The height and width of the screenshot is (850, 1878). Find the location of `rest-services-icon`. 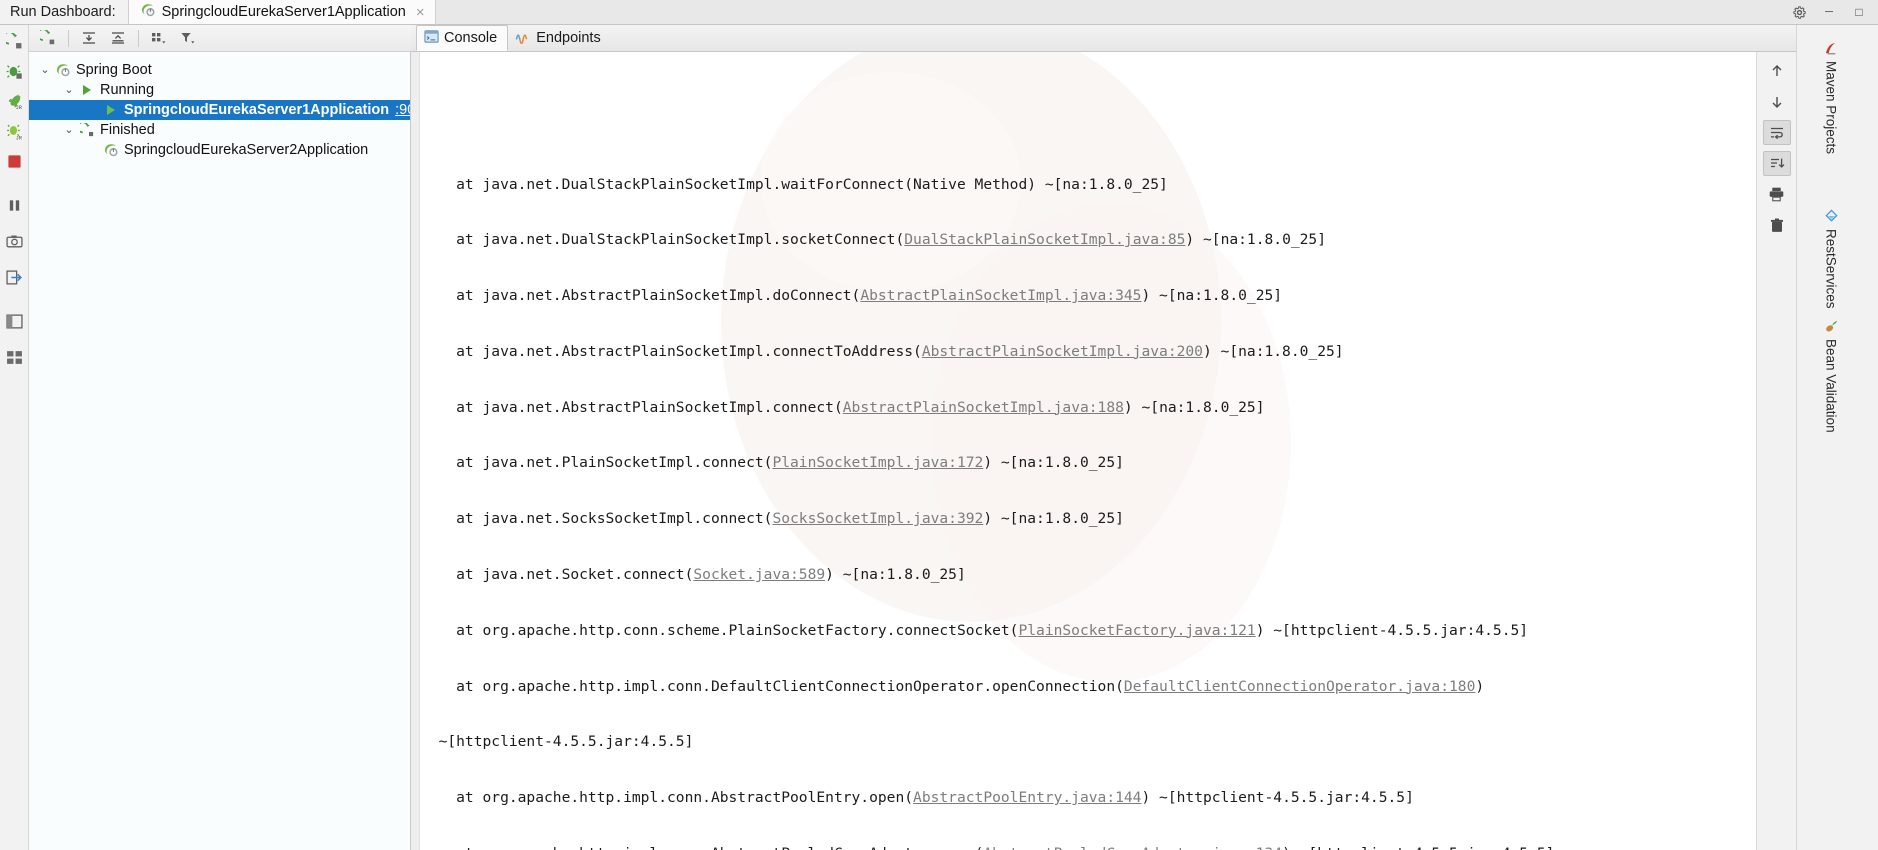

rest-services-icon is located at coordinates (1831, 216).